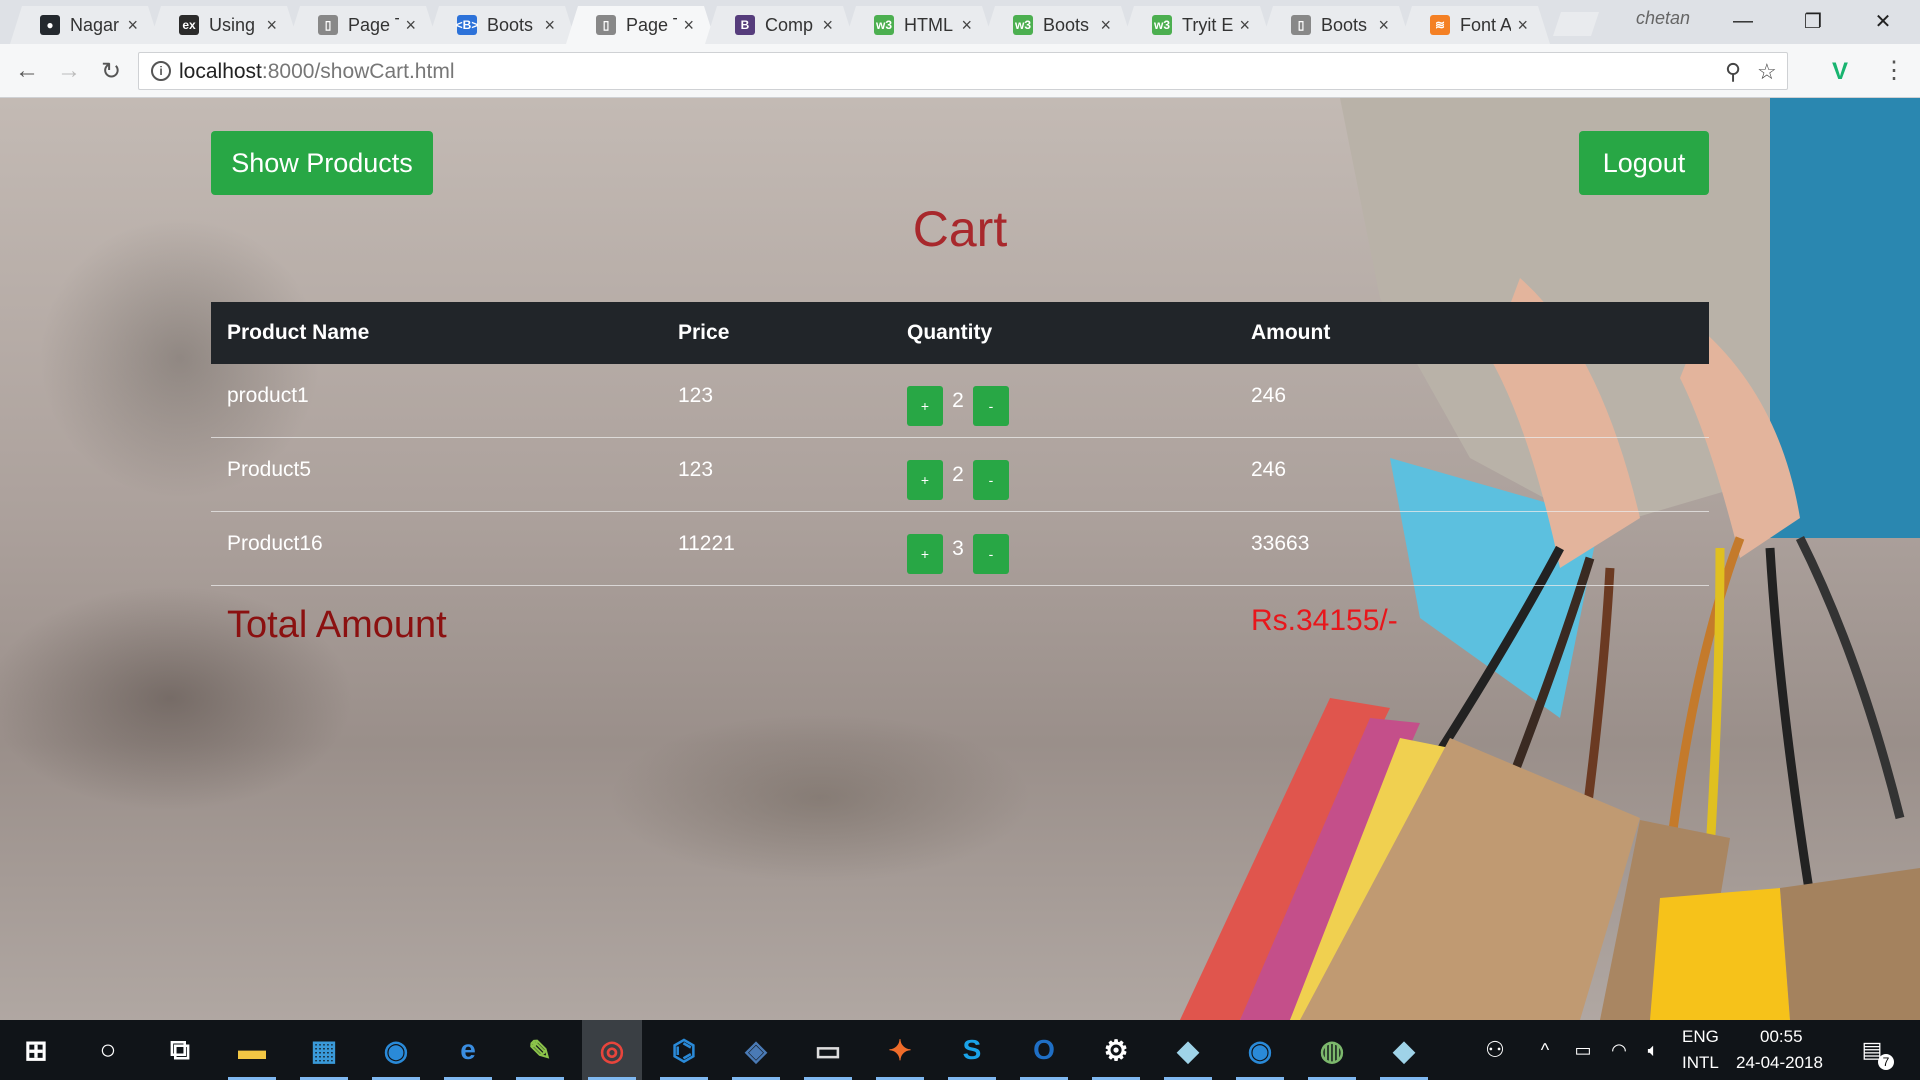 This screenshot has height=1080, width=1920. I want to click on product-amount: 246, so click(1269, 469).